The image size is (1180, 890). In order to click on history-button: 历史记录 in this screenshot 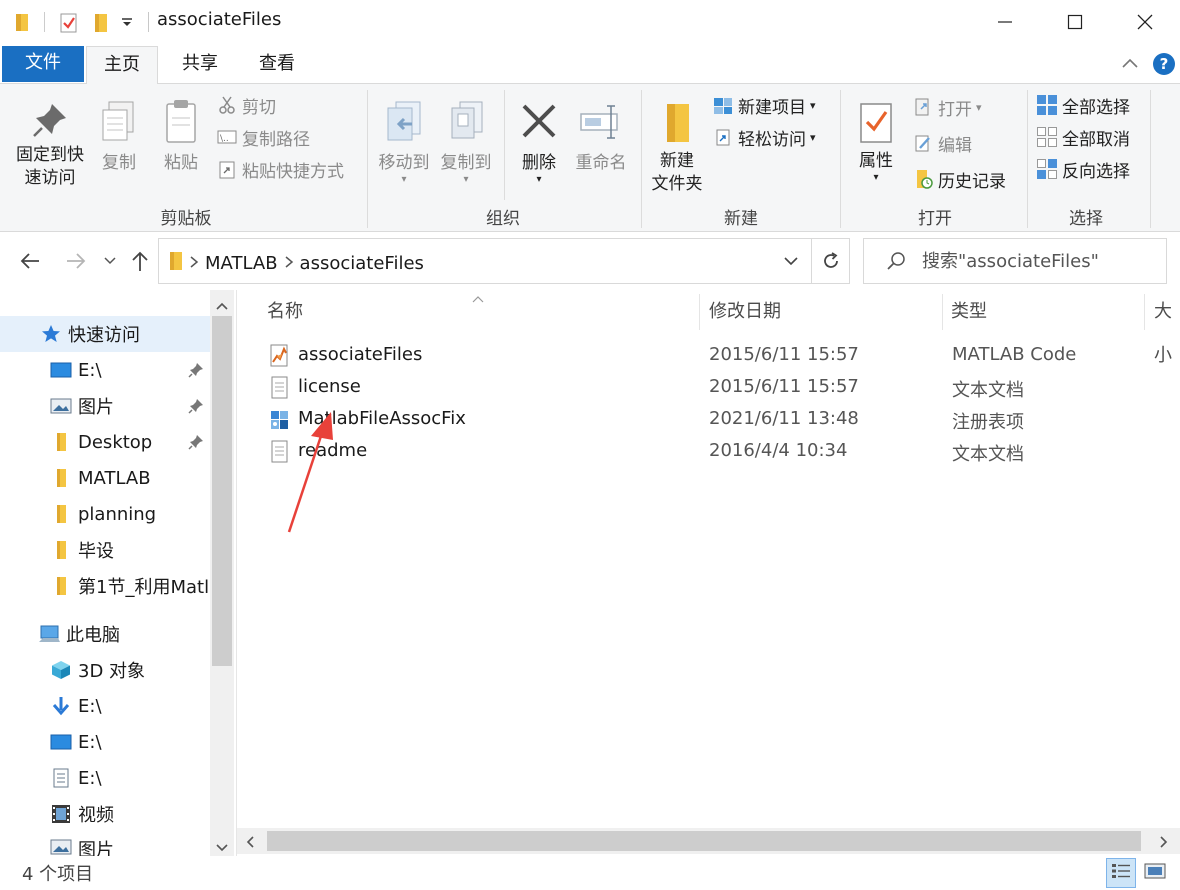, I will do `click(959, 179)`.